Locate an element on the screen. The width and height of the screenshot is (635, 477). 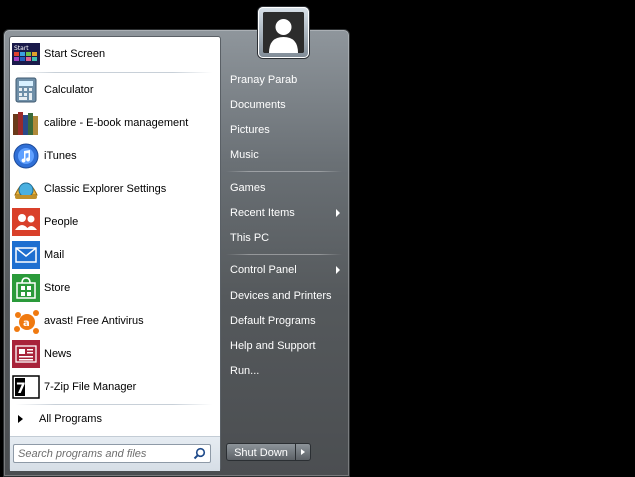
right-item-help-support: Help and Support is located at coordinates (286, 346).